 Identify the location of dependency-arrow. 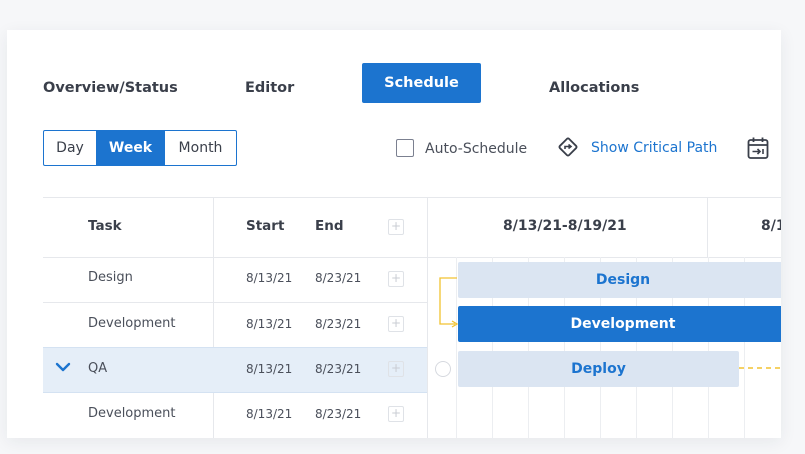
(449, 302).